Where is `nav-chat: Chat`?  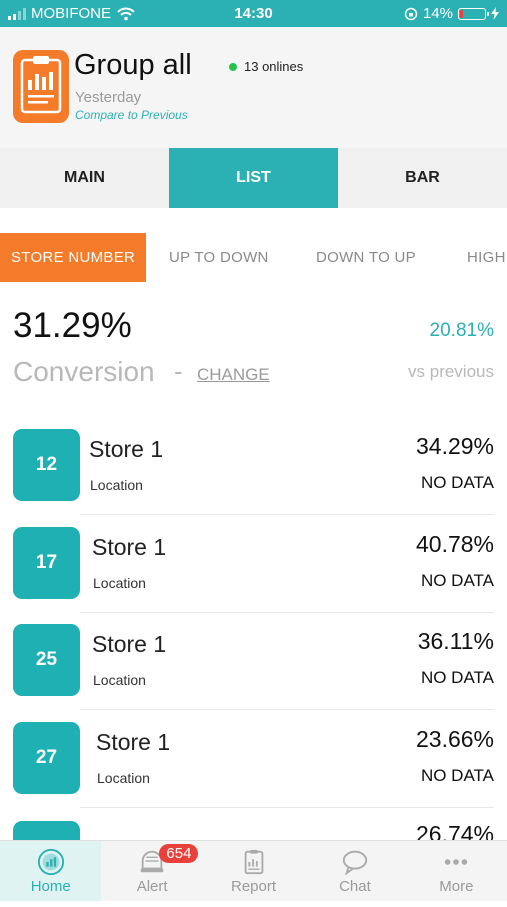 nav-chat: Chat is located at coordinates (354, 871).